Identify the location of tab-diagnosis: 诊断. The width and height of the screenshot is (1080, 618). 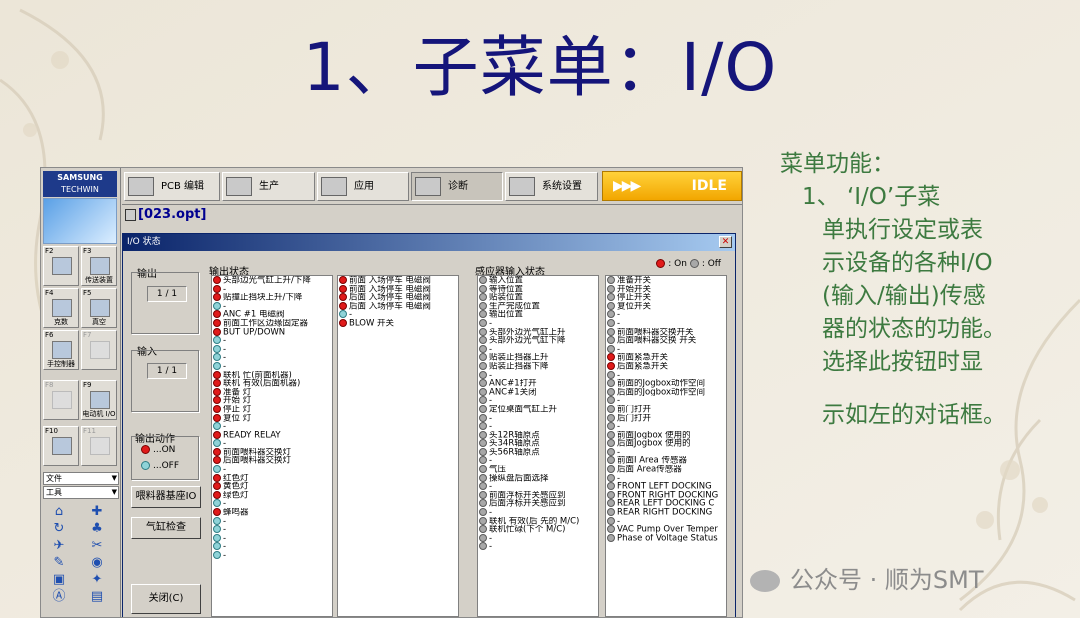
(457, 186).